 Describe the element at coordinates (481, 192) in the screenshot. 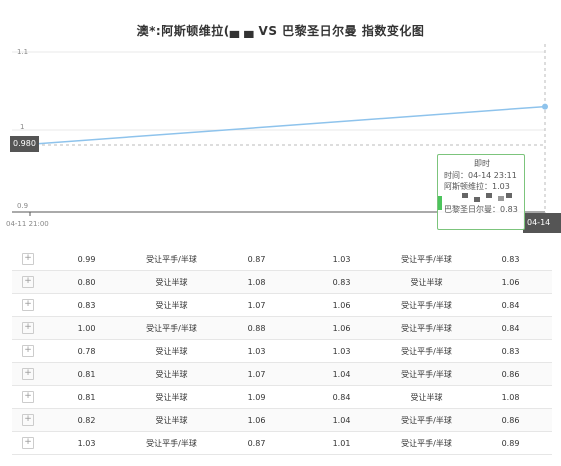

I see `chart-tooltip: 即时 时间：04-14 23:11 阿斯顿维拉：1.03 巴黎圣日尔曼：0.83` at that location.